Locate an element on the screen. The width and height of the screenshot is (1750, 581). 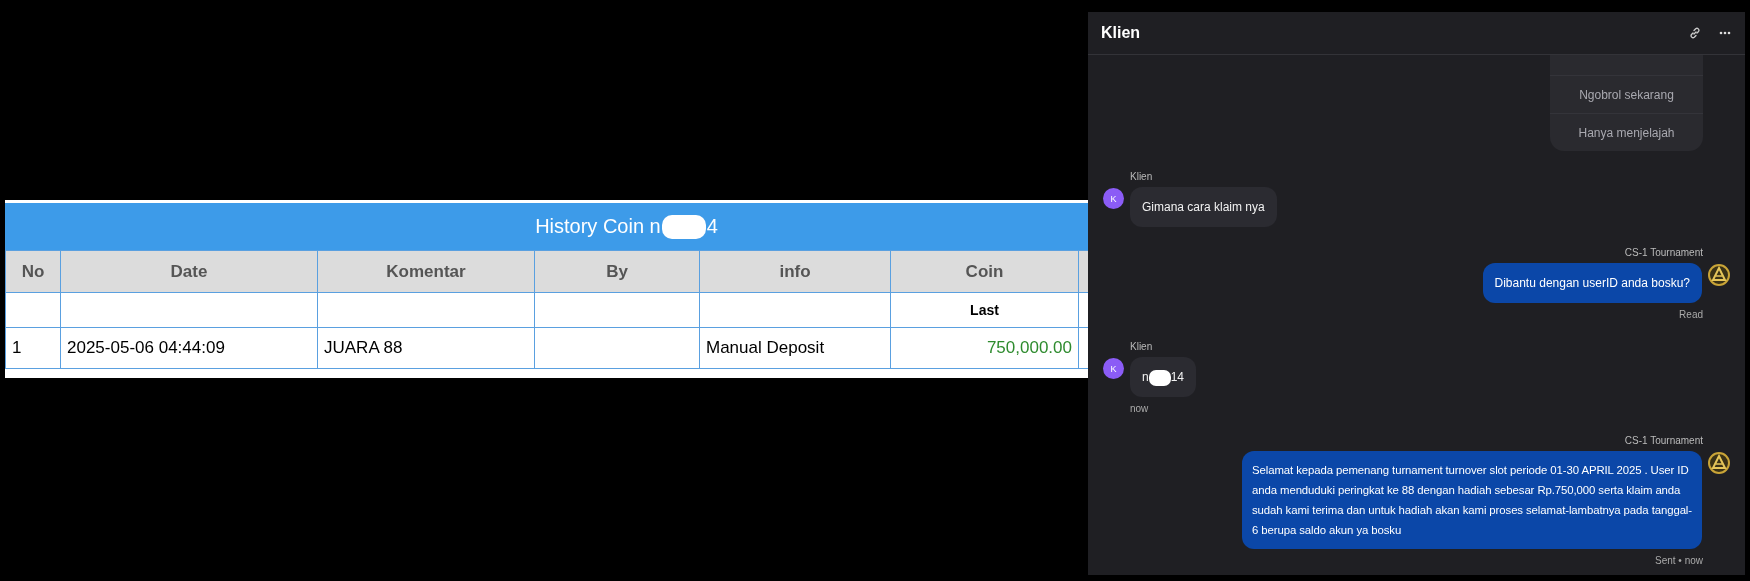
table-title: History Coin n is located at coordinates (598, 226).